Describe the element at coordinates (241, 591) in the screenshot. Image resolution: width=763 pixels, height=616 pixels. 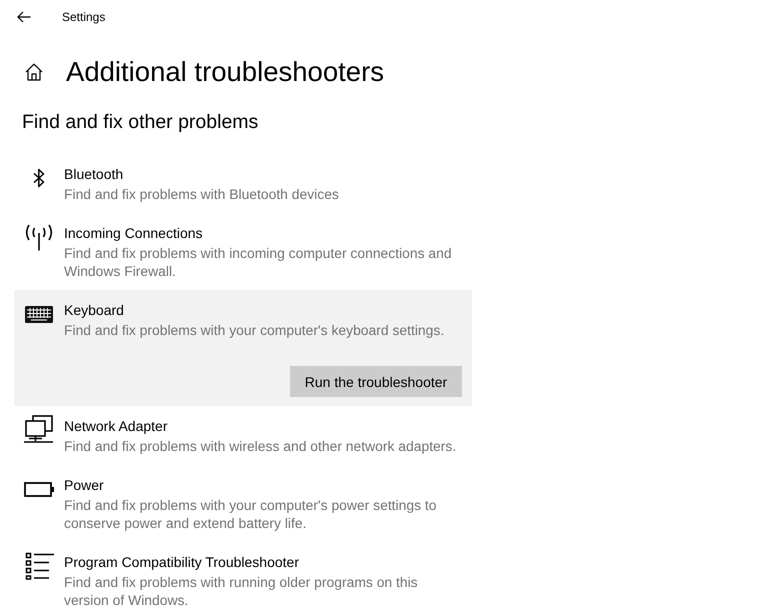
I see `troubleshooter-description: Find and fix problems with running older programs on this version of Windows.` at that location.